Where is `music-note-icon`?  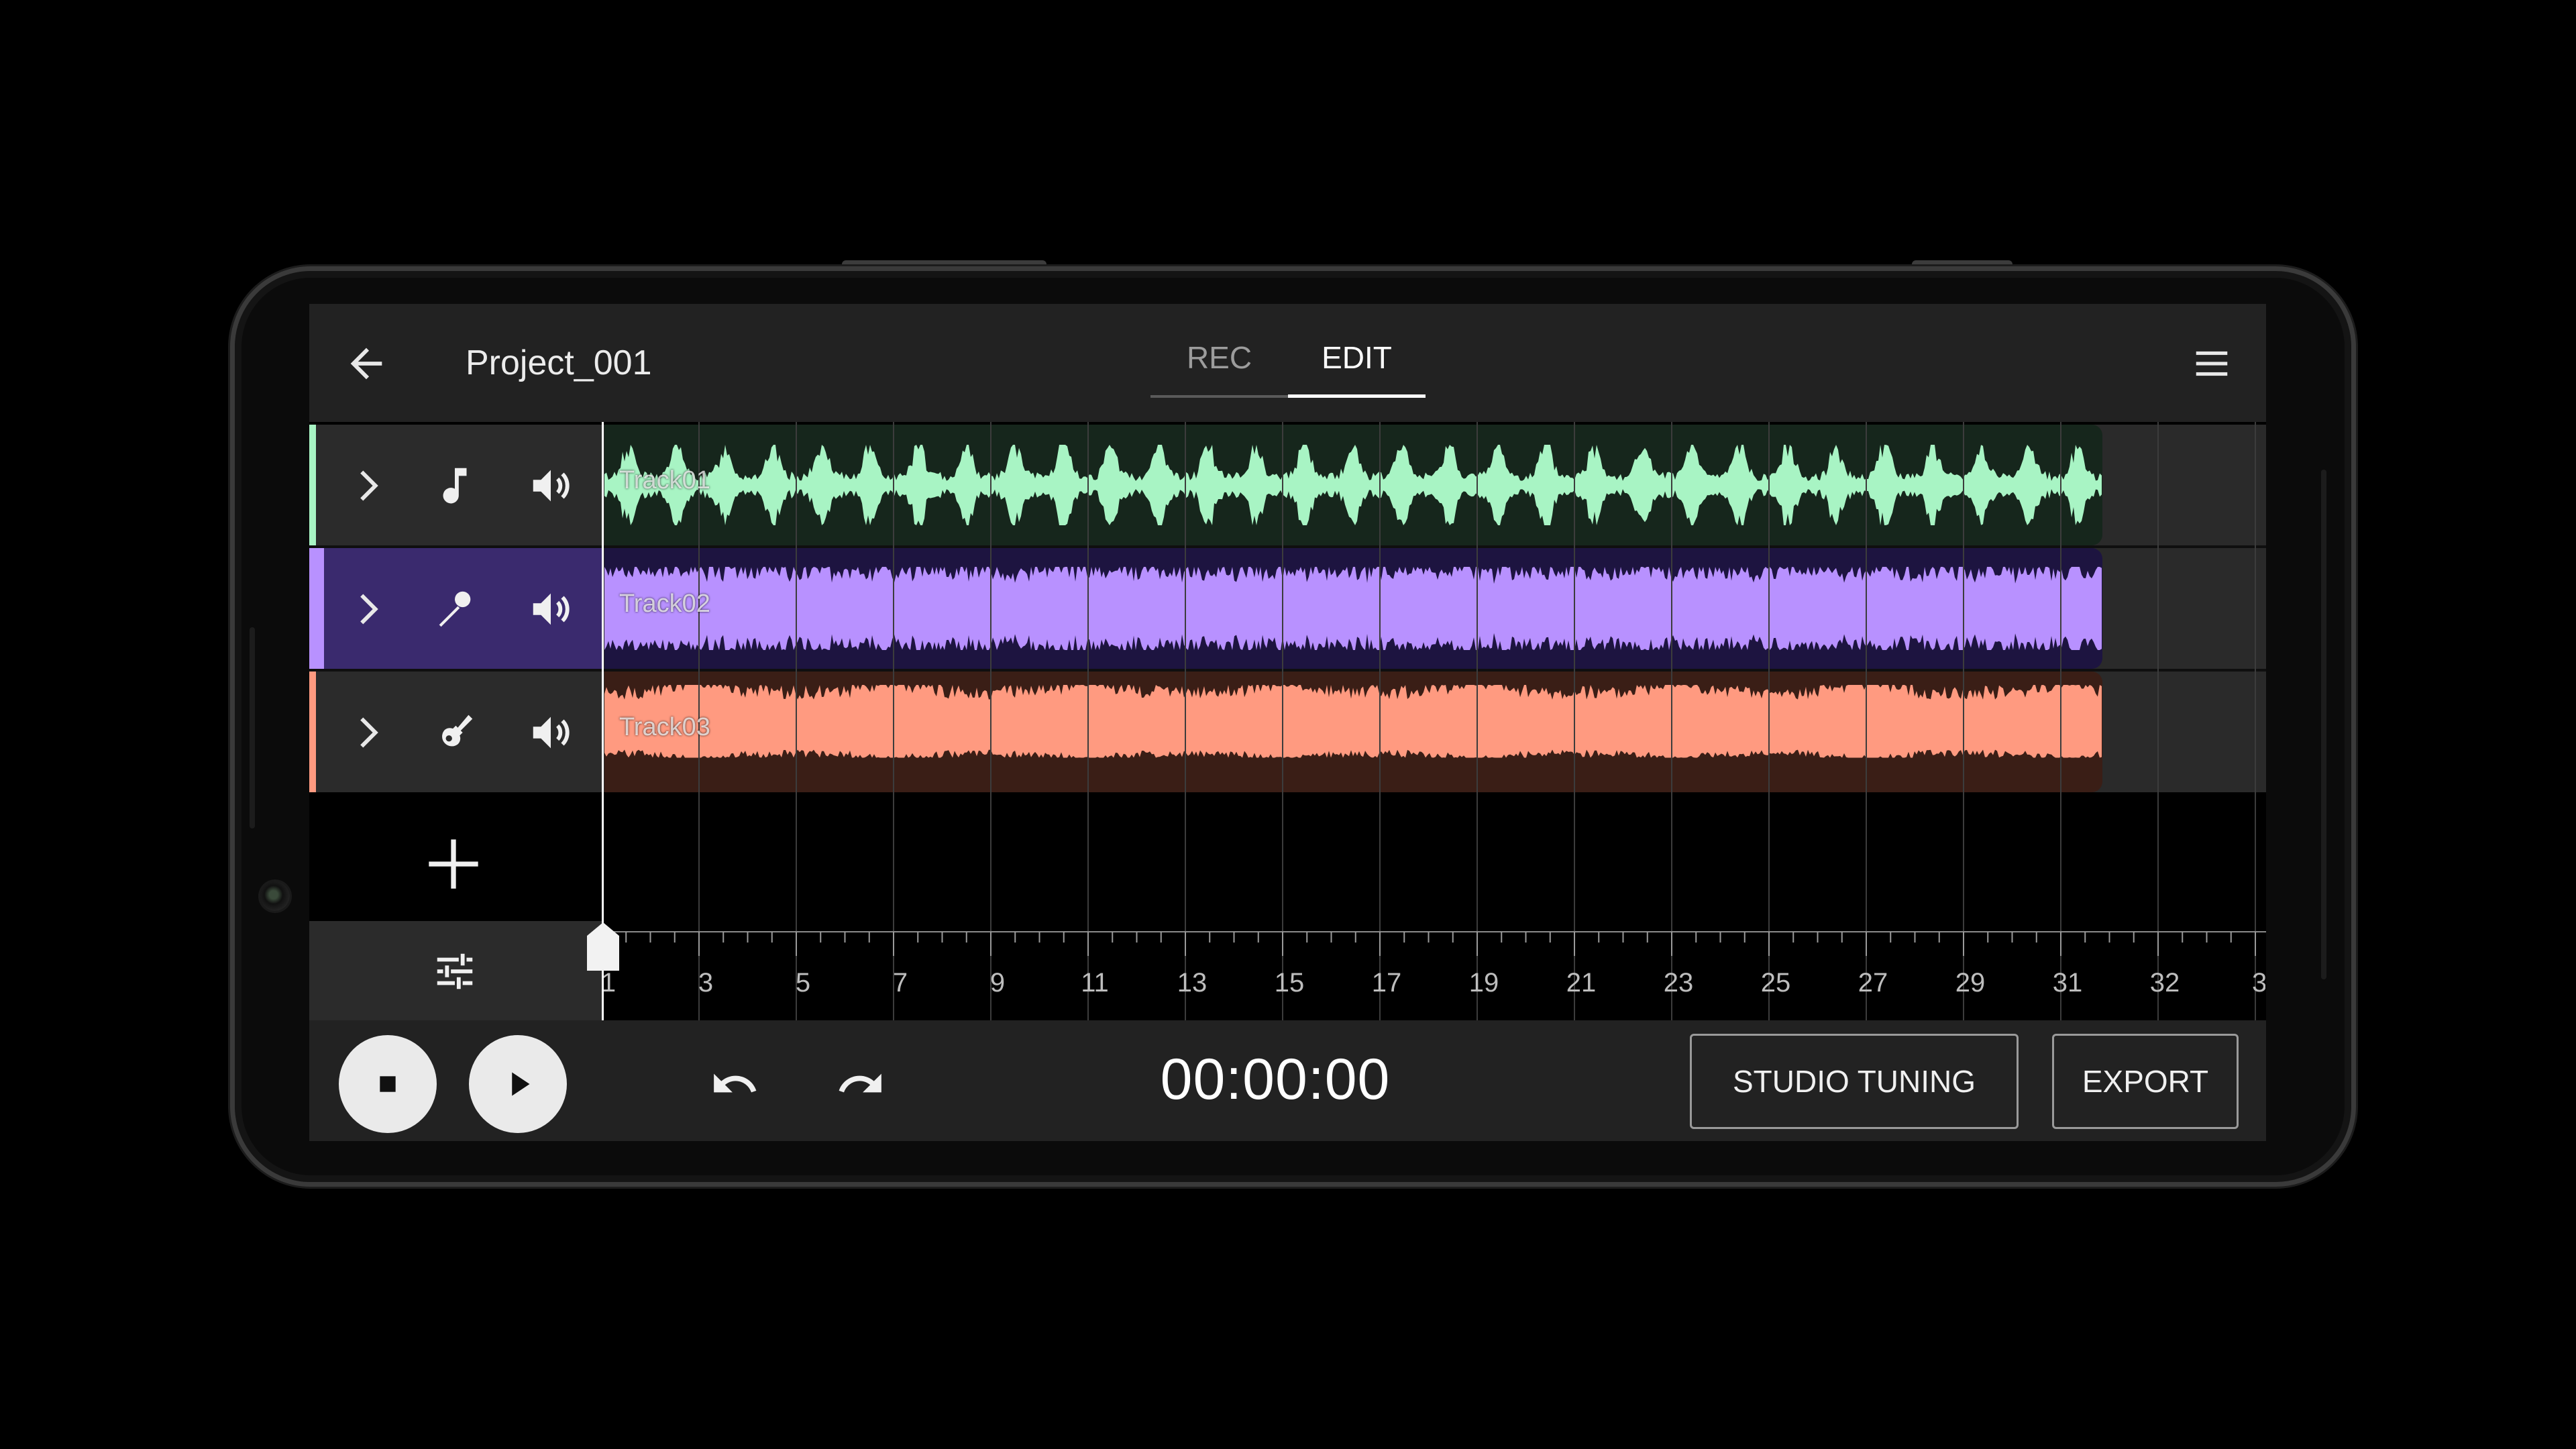 music-note-icon is located at coordinates (454, 485).